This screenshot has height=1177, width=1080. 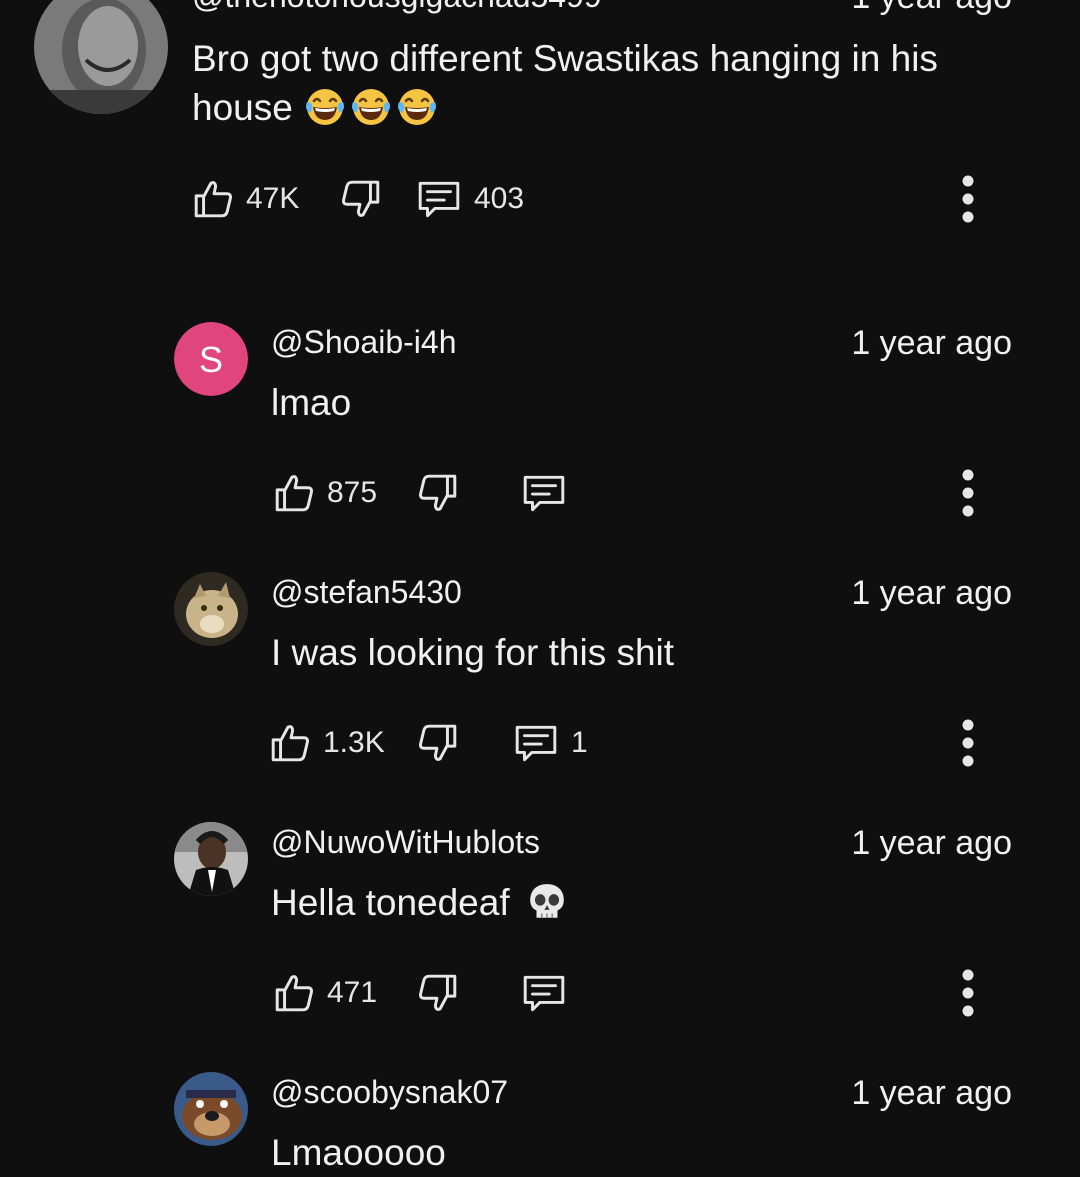 I want to click on reply-count: 403, so click(x=499, y=198).